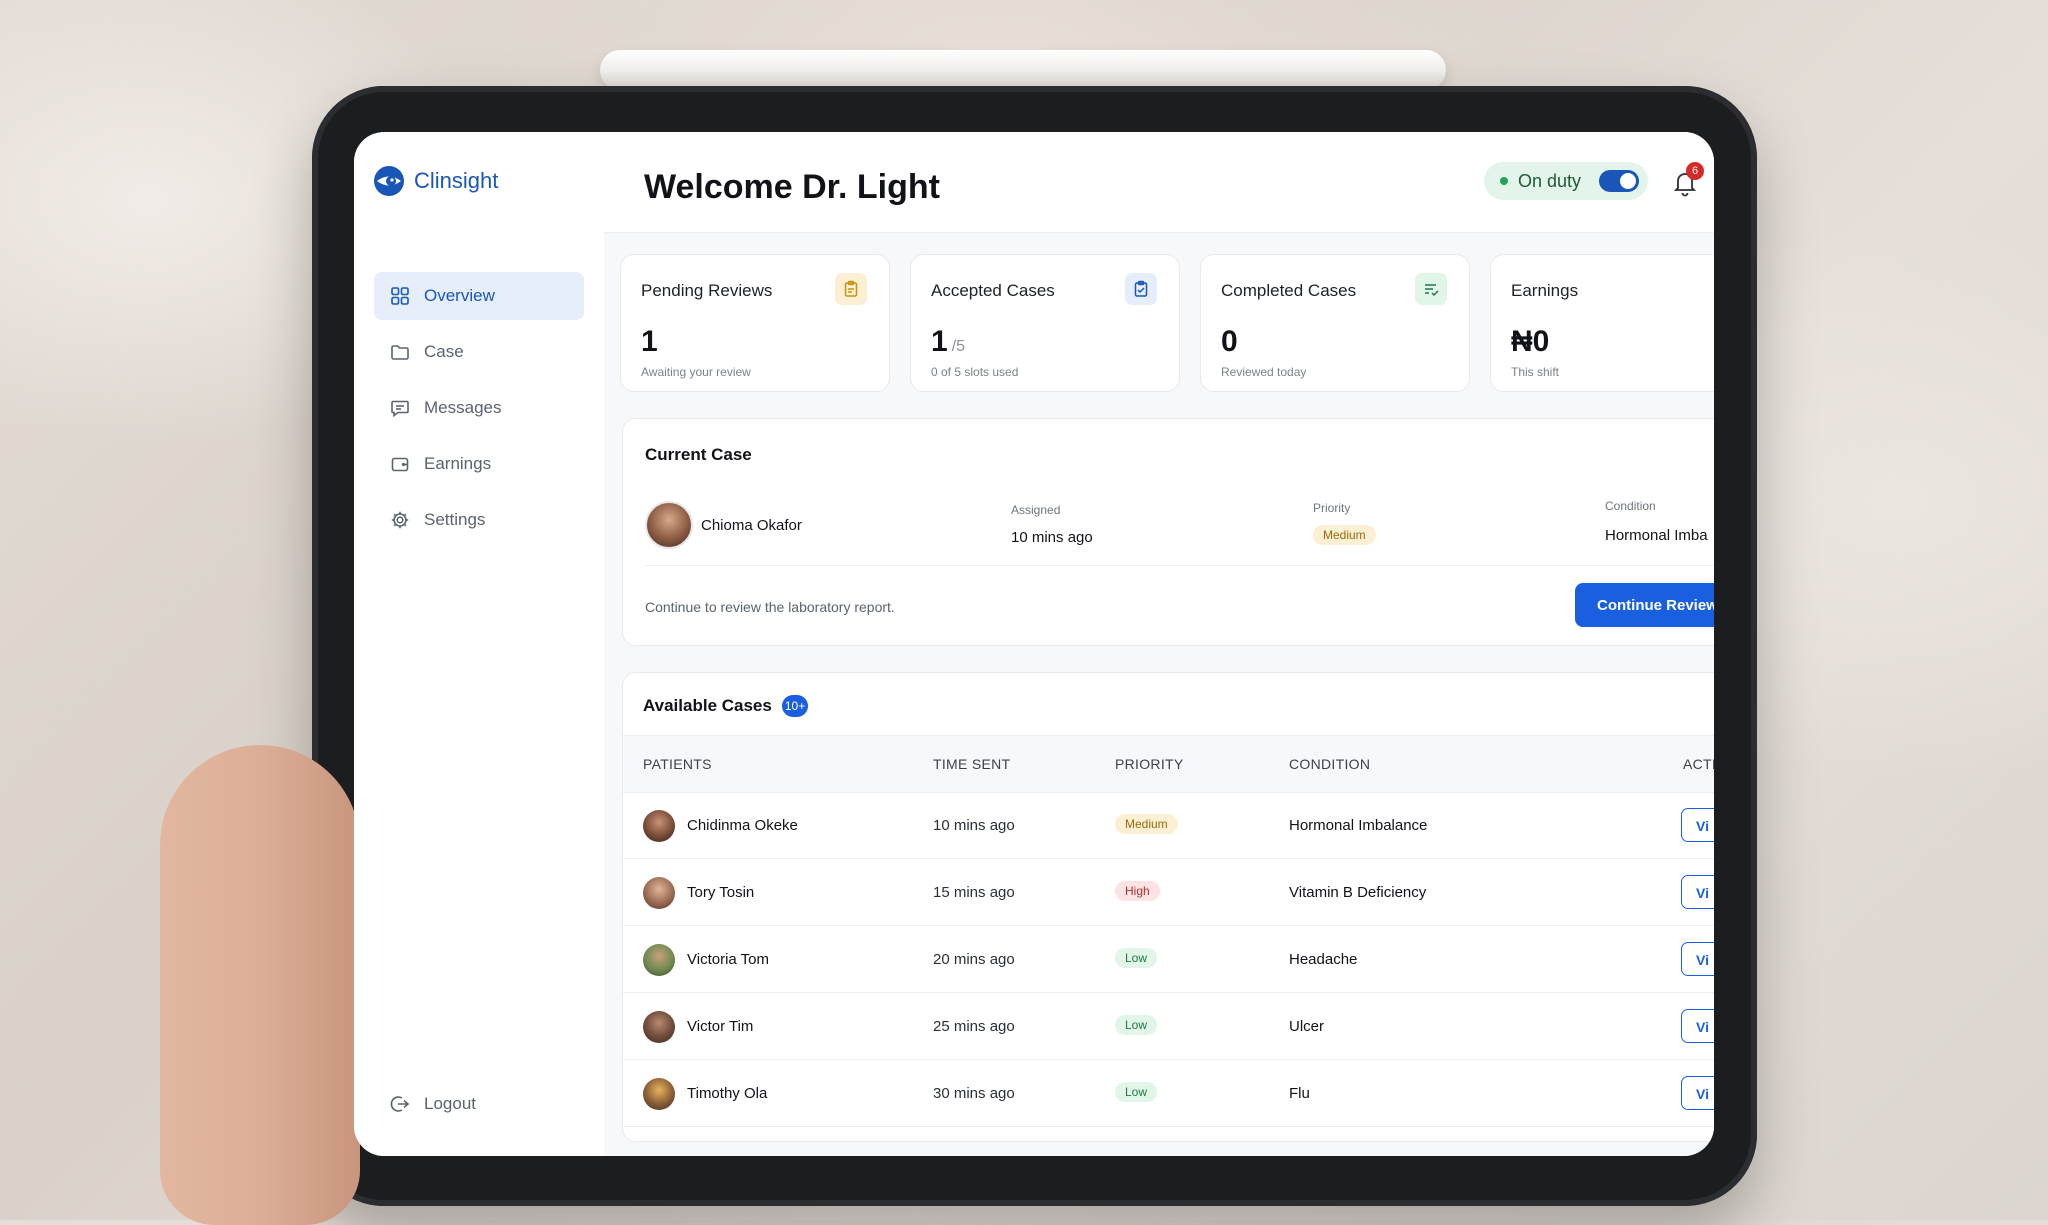  Describe the element at coordinates (1299, 1093) in the screenshot. I see `condition: Flu` at that location.